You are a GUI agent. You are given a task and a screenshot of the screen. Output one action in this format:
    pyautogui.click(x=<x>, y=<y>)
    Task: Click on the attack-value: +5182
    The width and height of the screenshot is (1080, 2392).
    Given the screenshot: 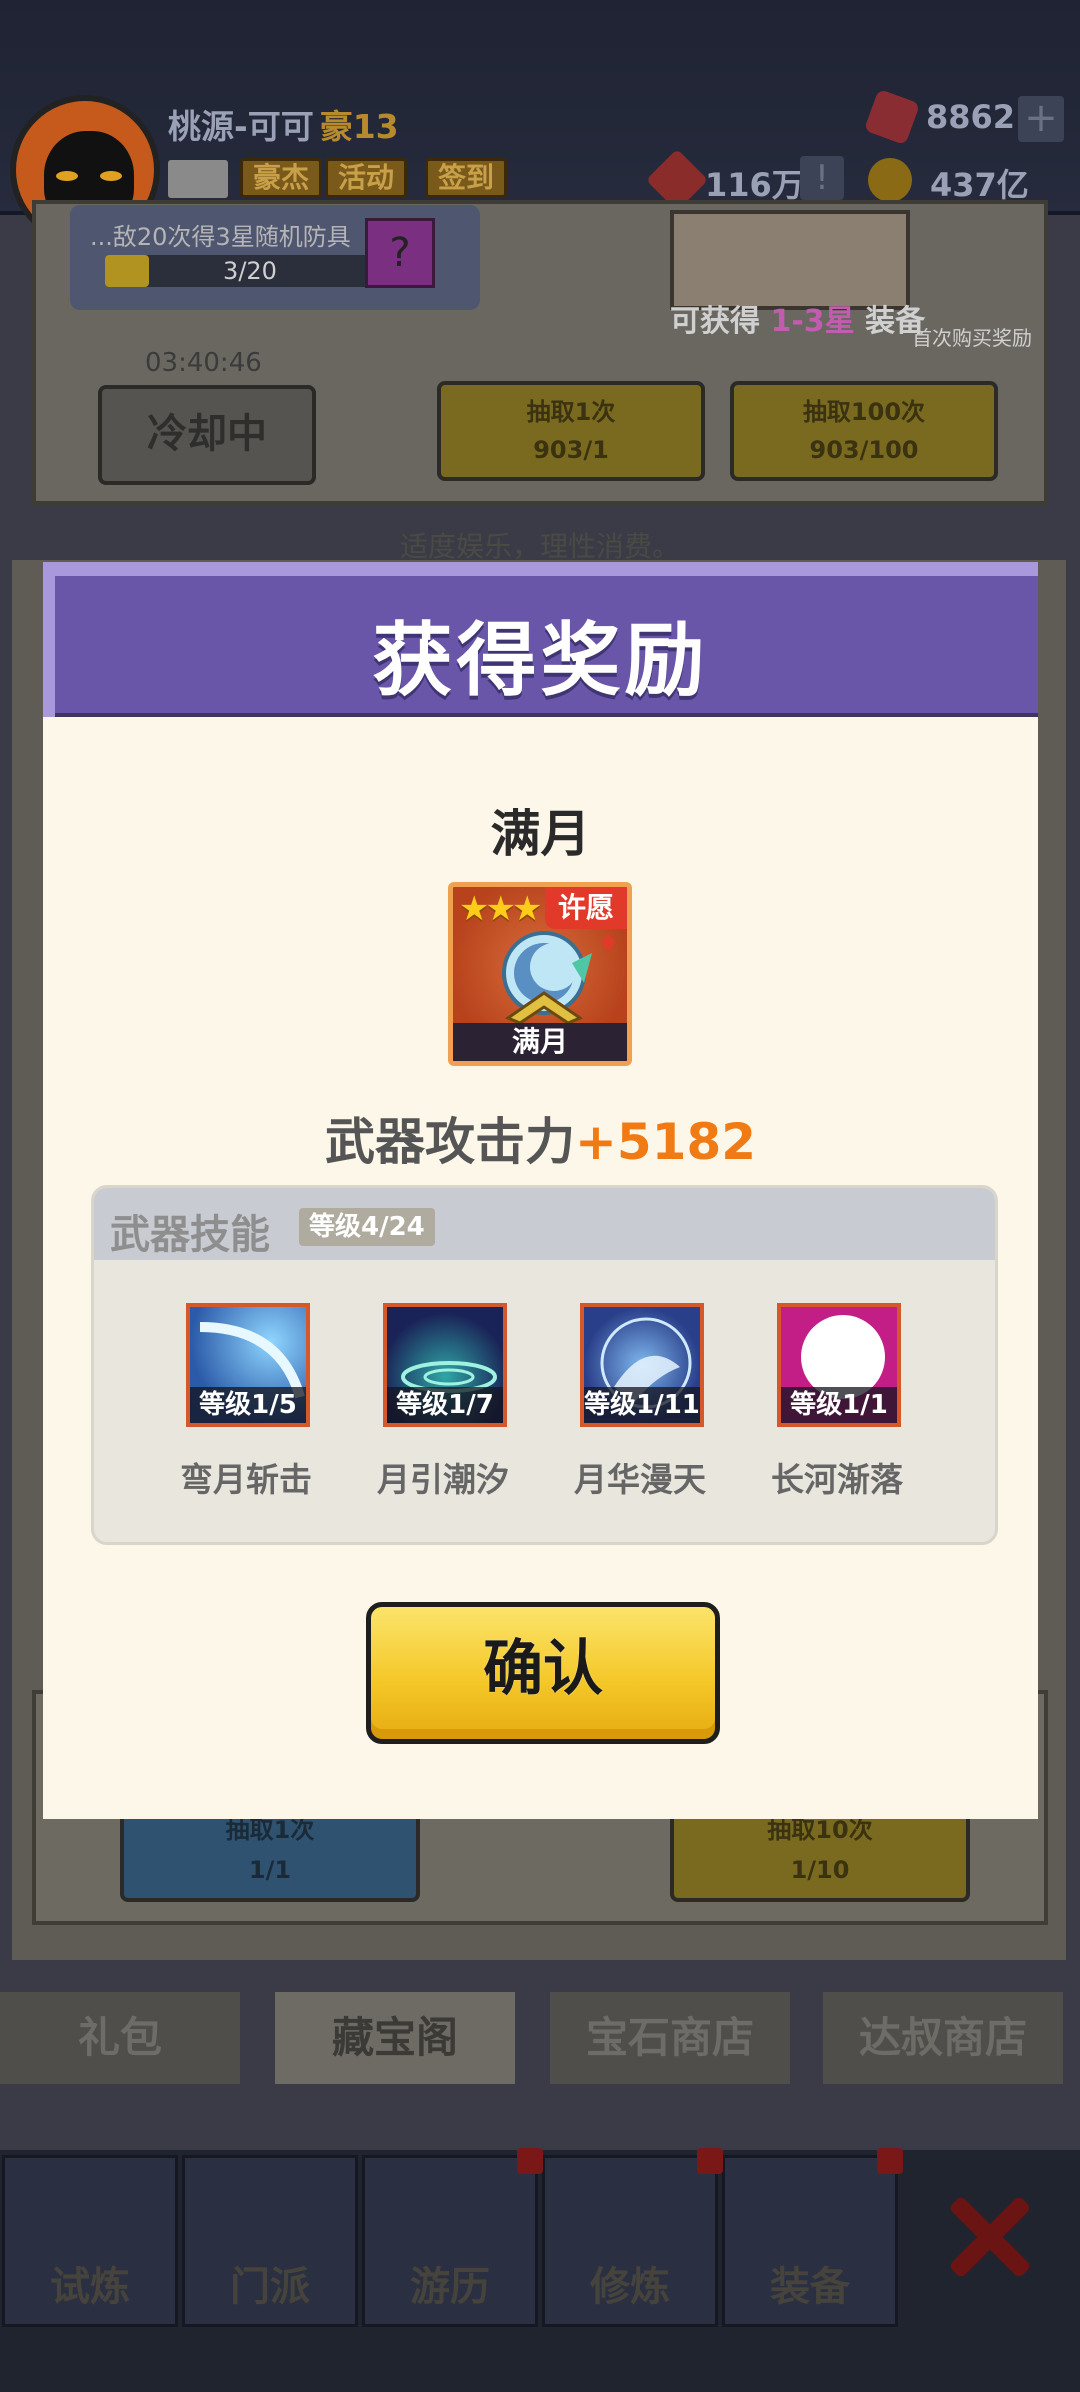 What is the action you would take?
    pyautogui.click(x=665, y=1142)
    